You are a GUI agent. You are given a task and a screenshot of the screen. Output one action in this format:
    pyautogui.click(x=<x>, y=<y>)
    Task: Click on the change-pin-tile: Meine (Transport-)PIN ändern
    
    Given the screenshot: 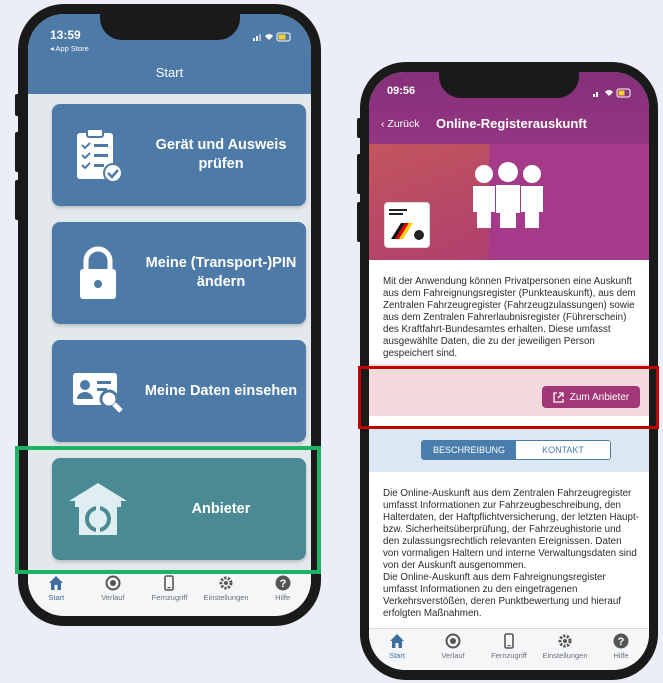 What is the action you would take?
    pyautogui.click(x=179, y=273)
    